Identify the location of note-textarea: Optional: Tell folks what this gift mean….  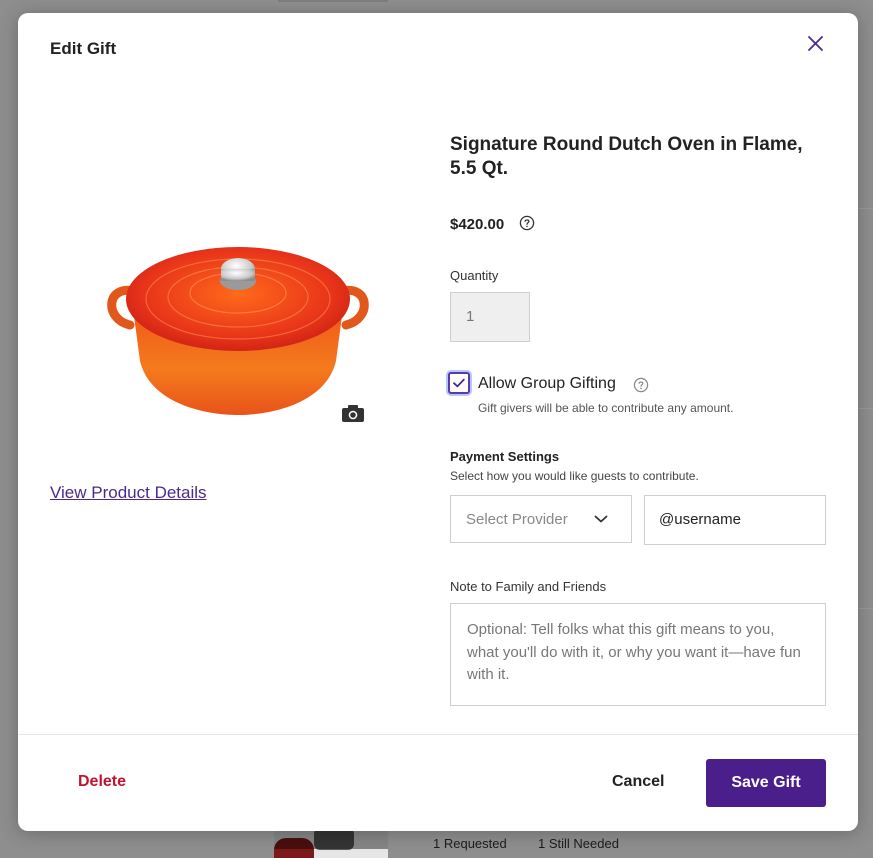
(638, 654).